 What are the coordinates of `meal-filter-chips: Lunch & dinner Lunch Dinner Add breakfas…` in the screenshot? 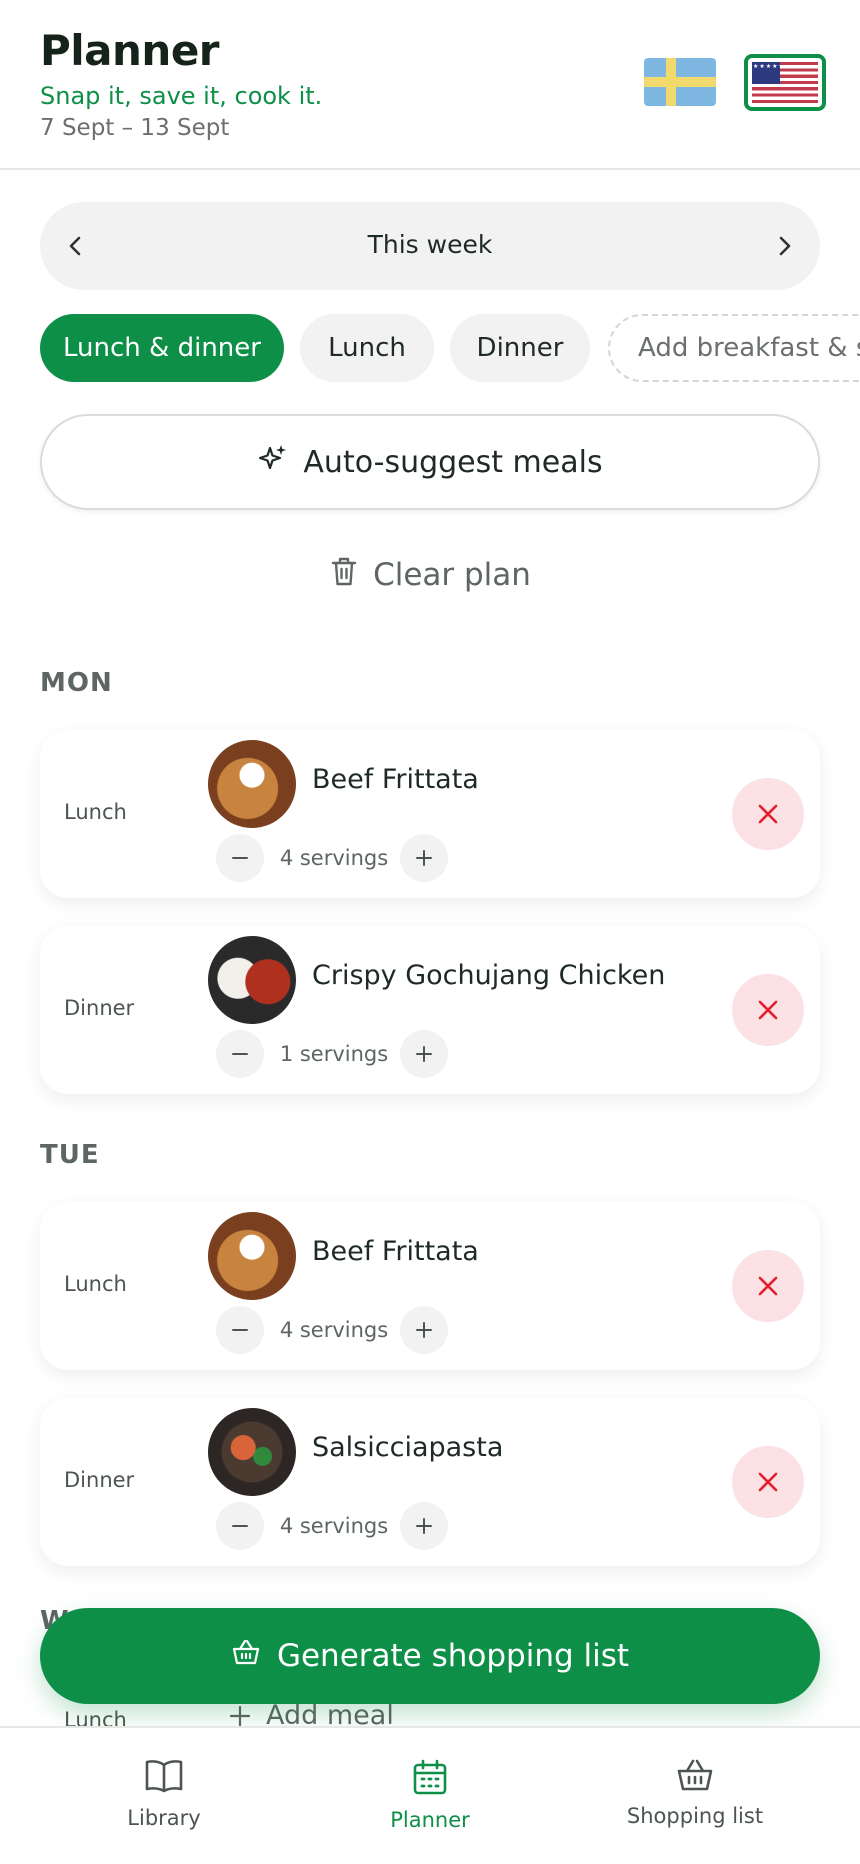 It's located at (450, 349).